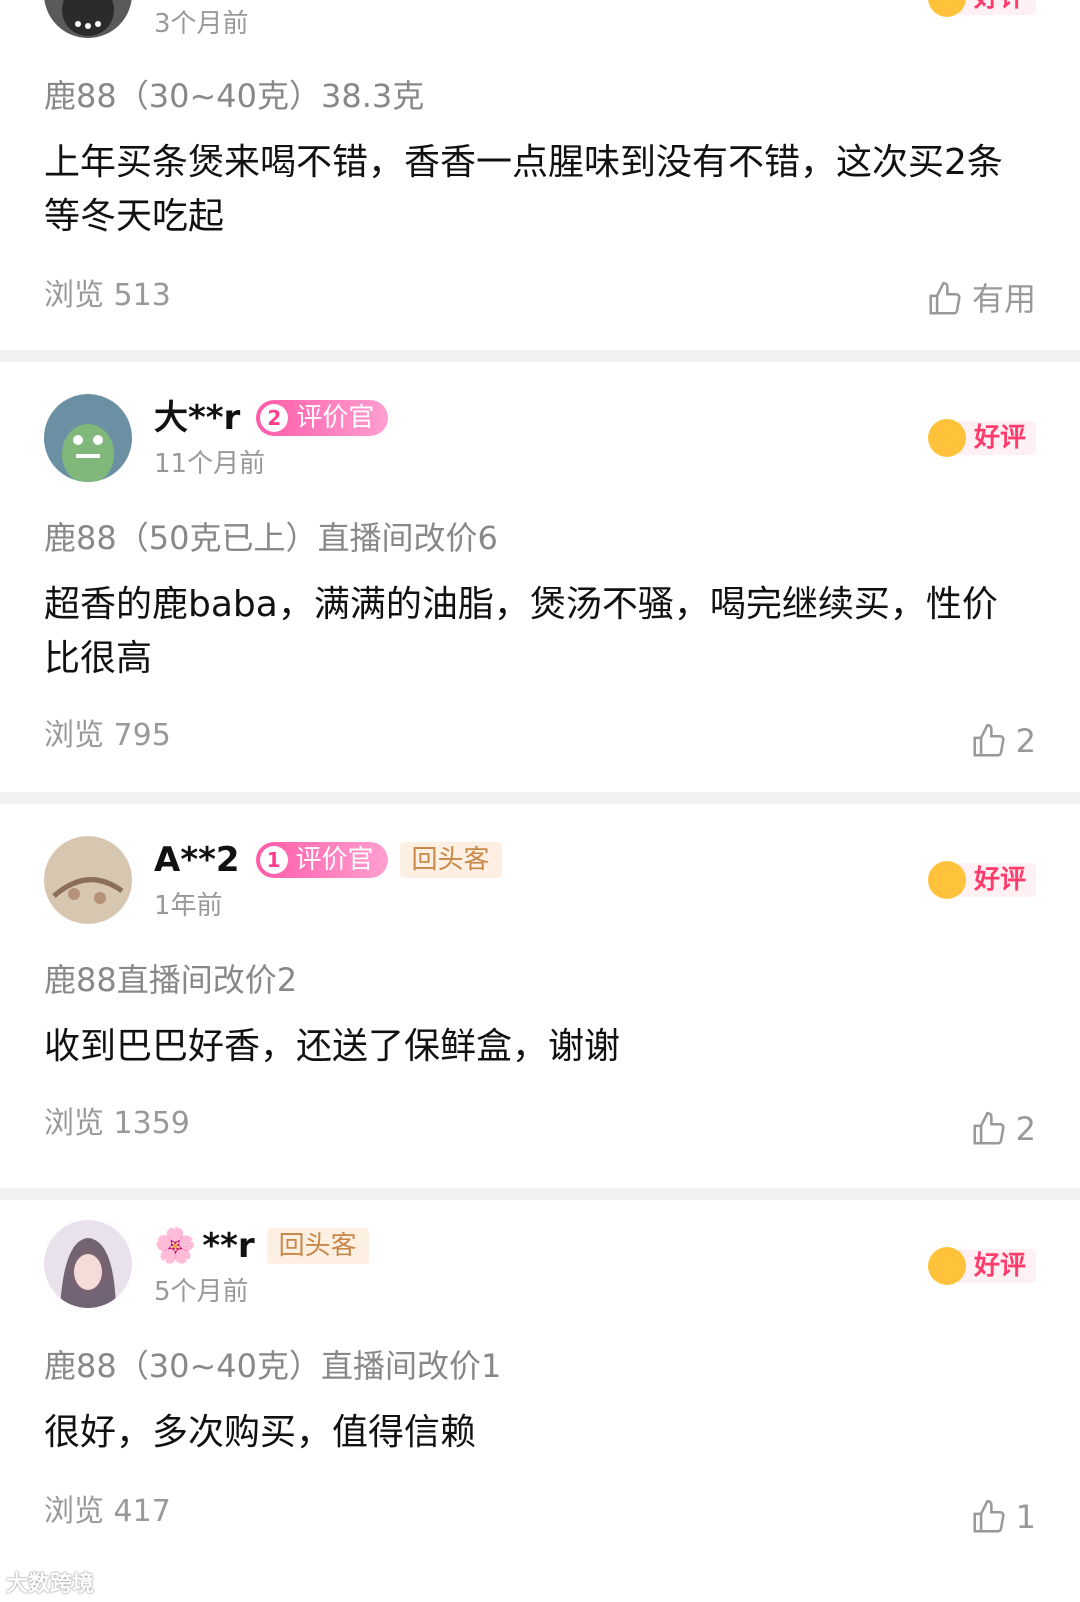 The height and width of the screenshot is (1602, 1080). I want to click on product-spec: 鹿88（50克已上）直播间改价6, so click(271, 538).